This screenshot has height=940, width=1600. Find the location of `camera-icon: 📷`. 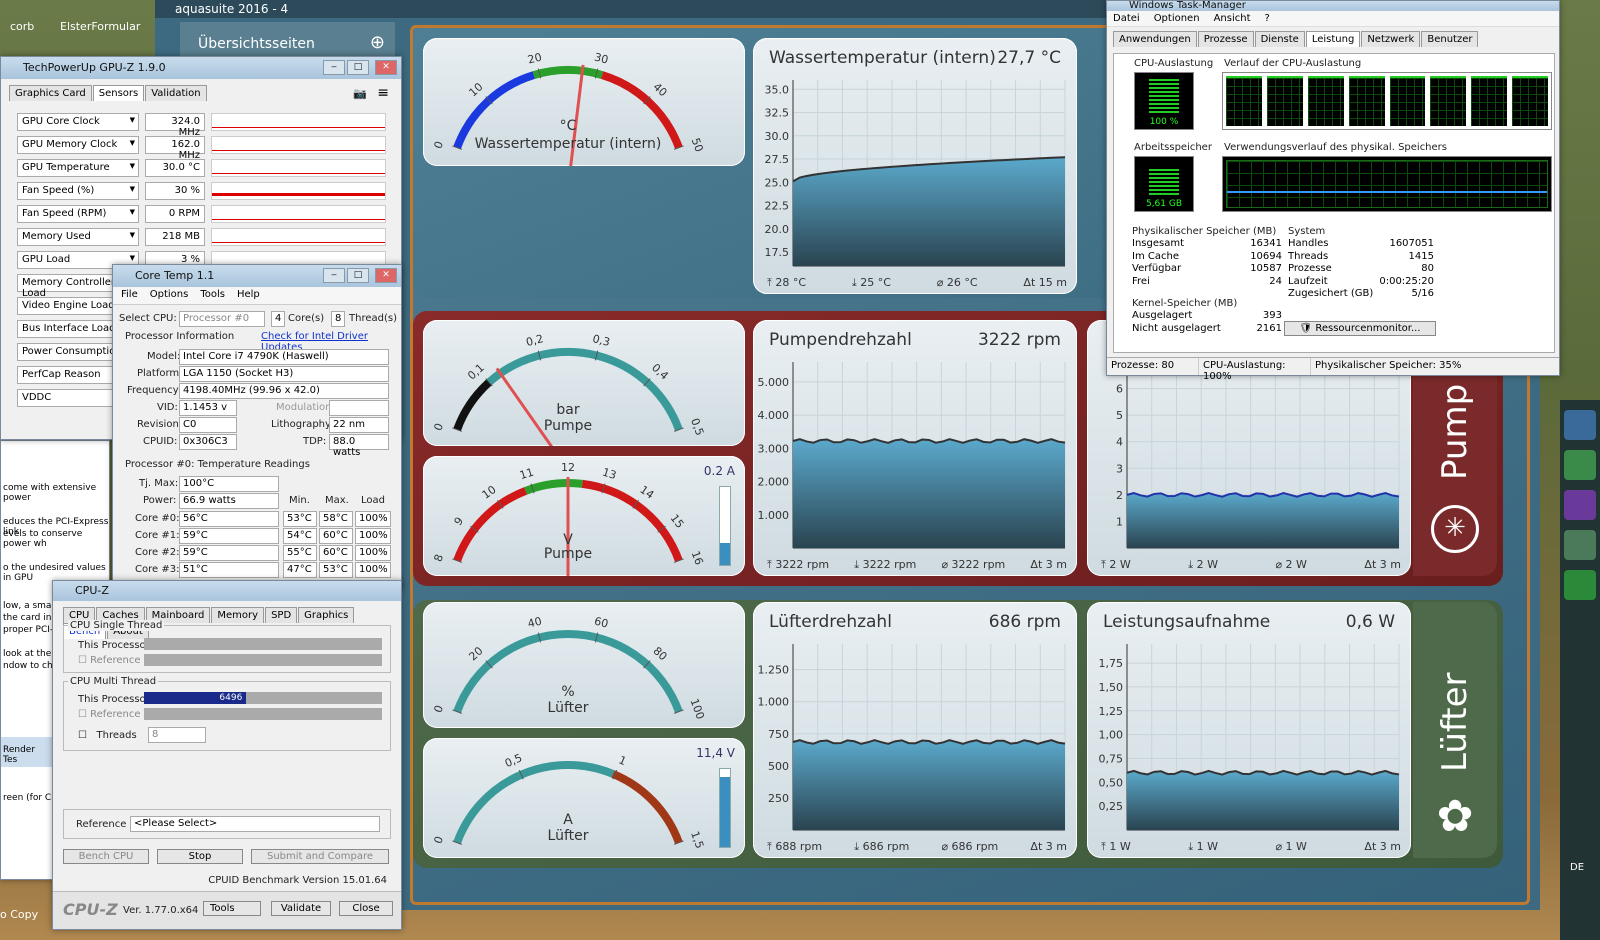

camera-icon: 📷 is located at coordinates (360, 93).